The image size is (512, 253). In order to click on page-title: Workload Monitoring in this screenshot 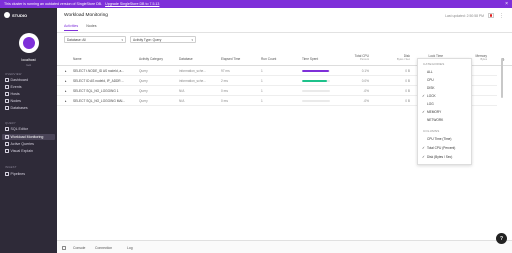, I will do `click(86, 15)`.